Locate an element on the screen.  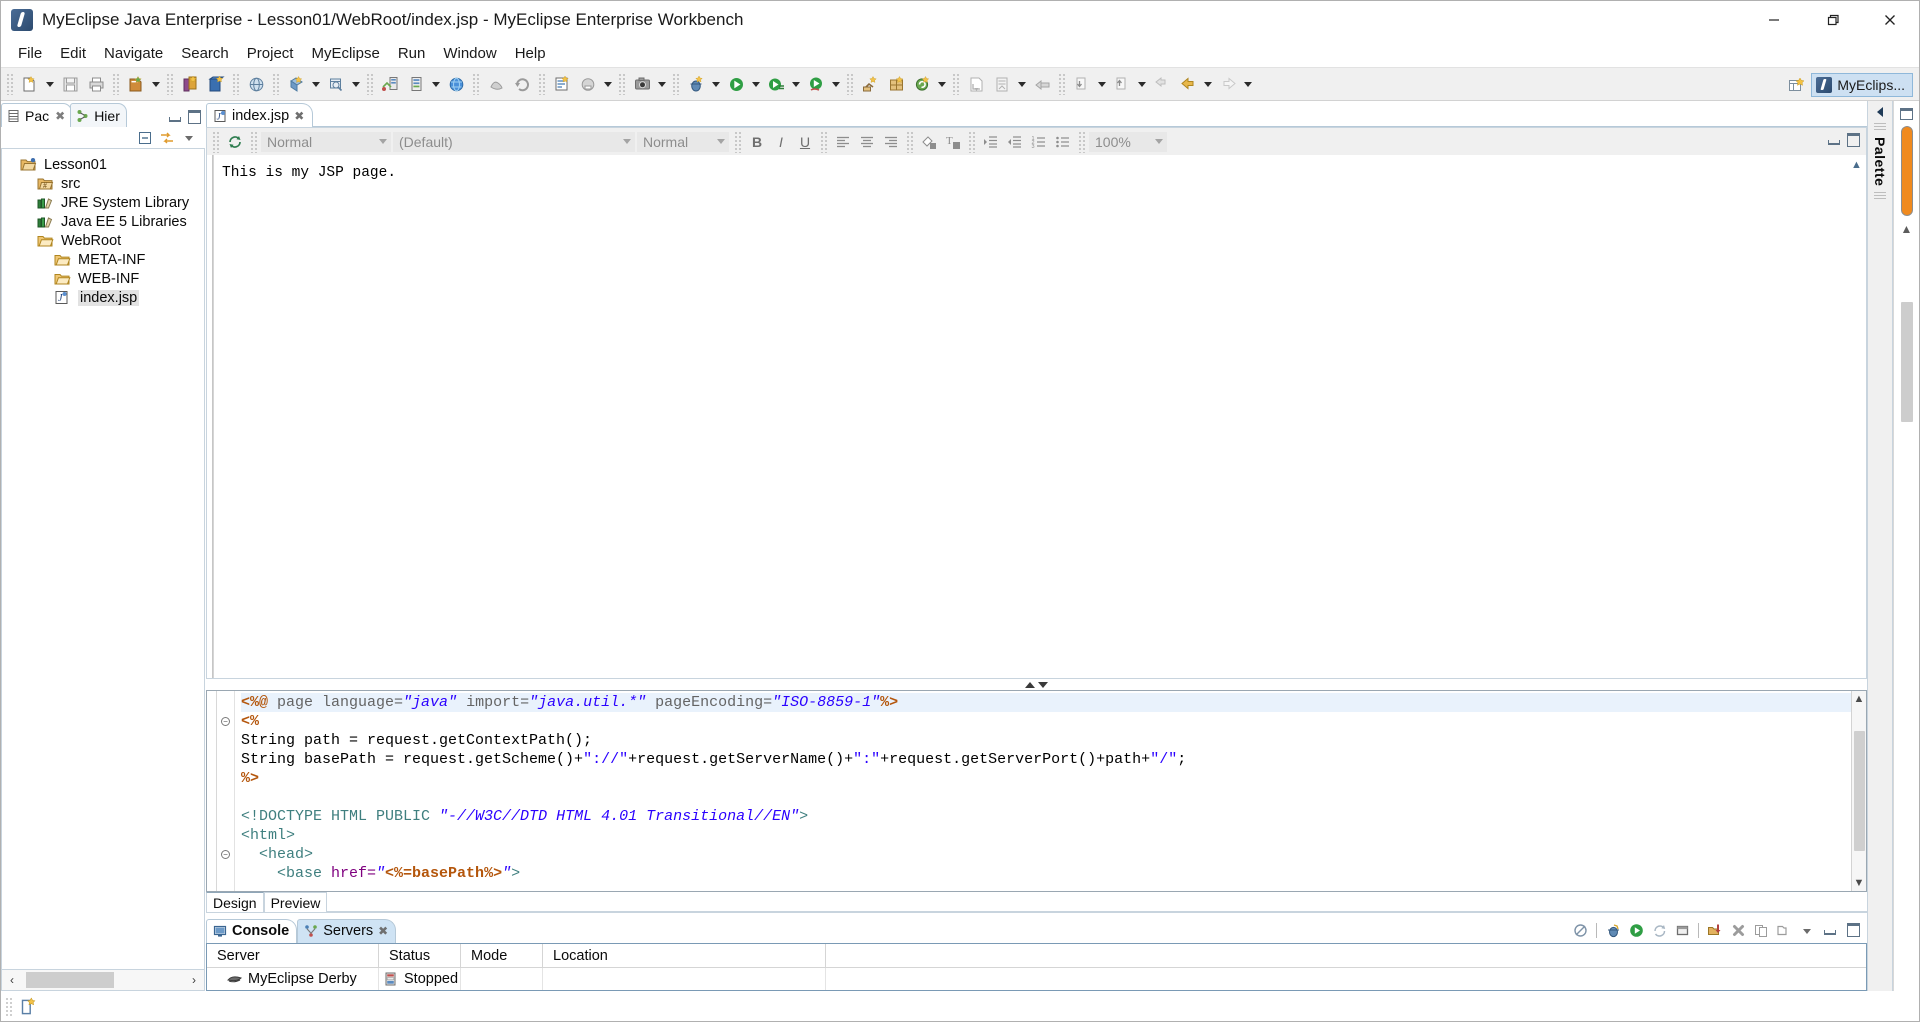
cell-location is located at coordinates (684, 978).